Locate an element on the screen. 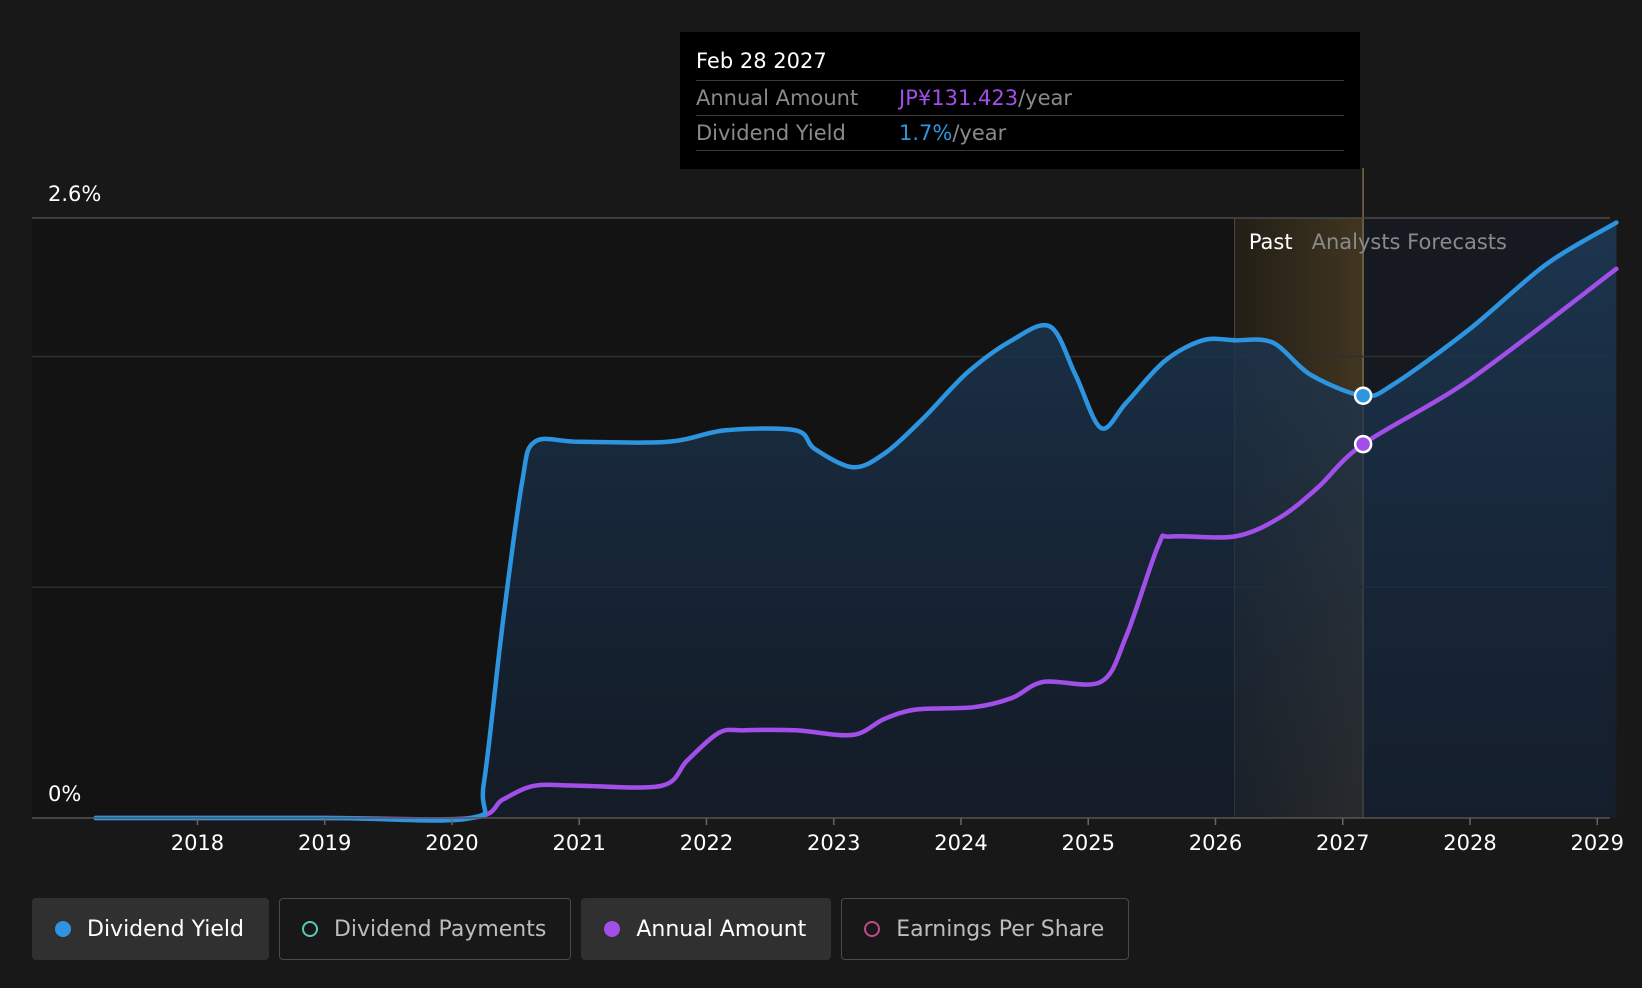  x-tick-label: 2029 is located at coordinates (1597, 843).